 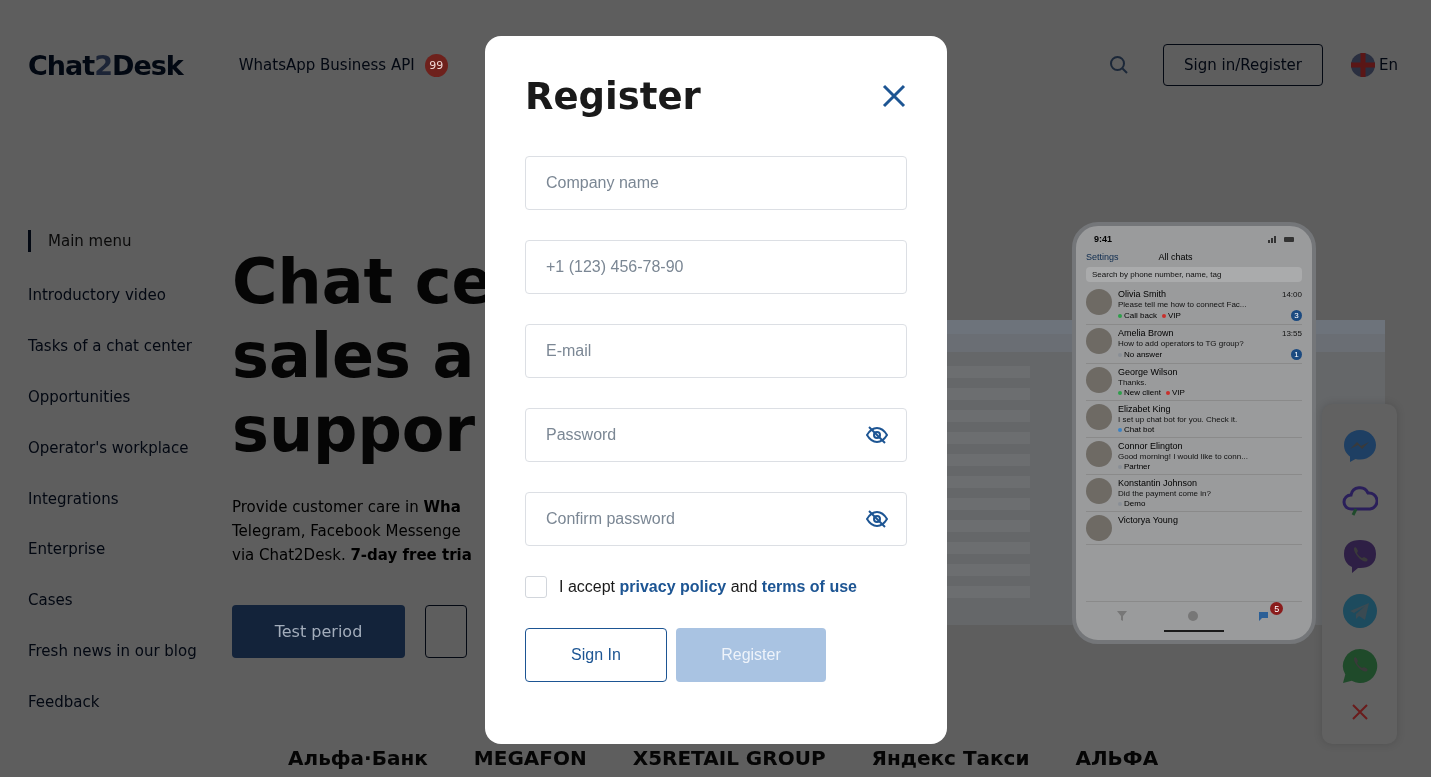 I want to click on contact-name: Victorya Young, so click(x=1148, y=520).